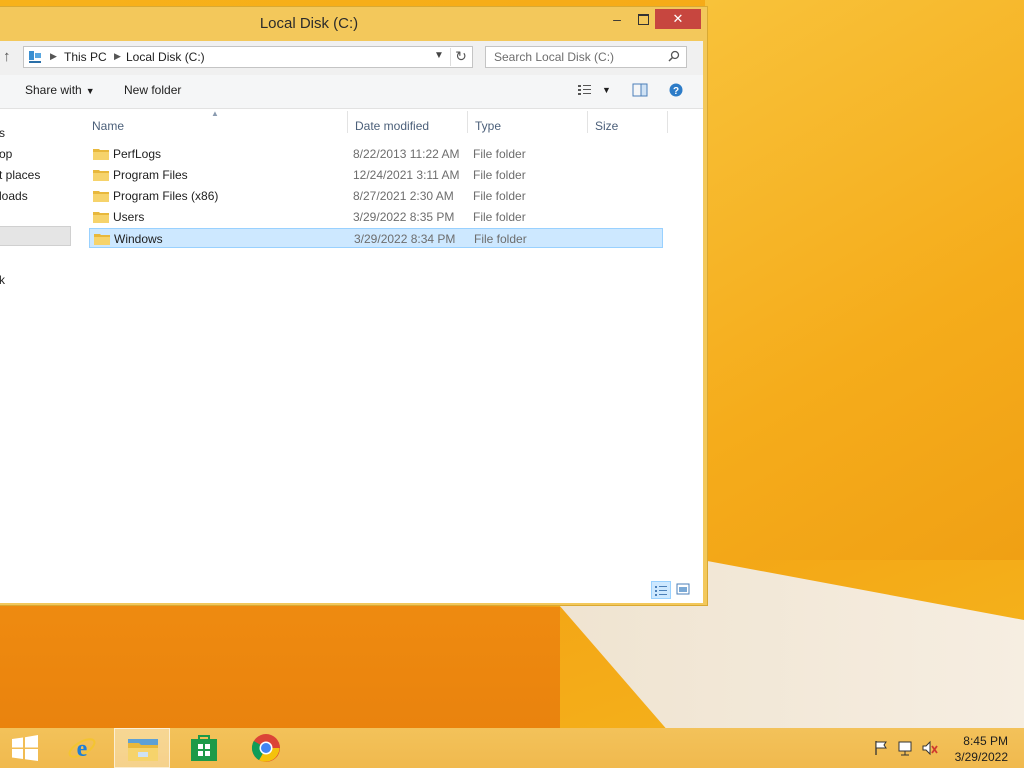 This screenshot has height=768, width=1024. Describe the element at coordinates (606, 126) in the screenshot. I see `column-header-size: Size` at that location.